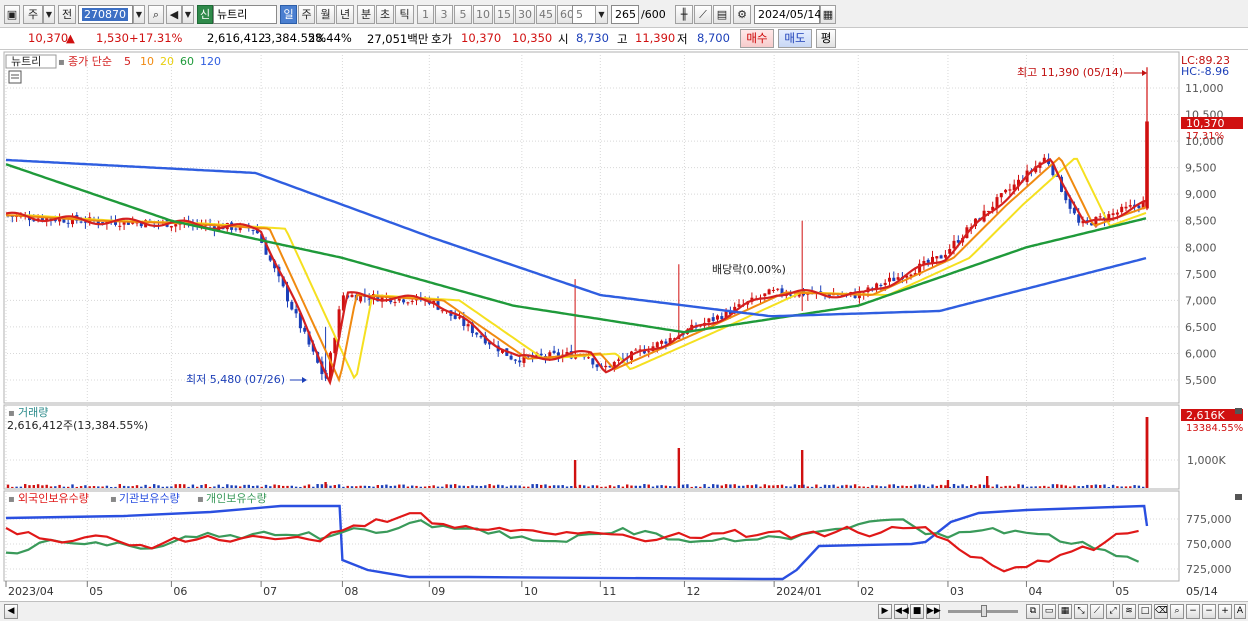  Describe the element at coordinates (26, 61) in the screenshot. I see `stock-label: 뉴트리` at that location.